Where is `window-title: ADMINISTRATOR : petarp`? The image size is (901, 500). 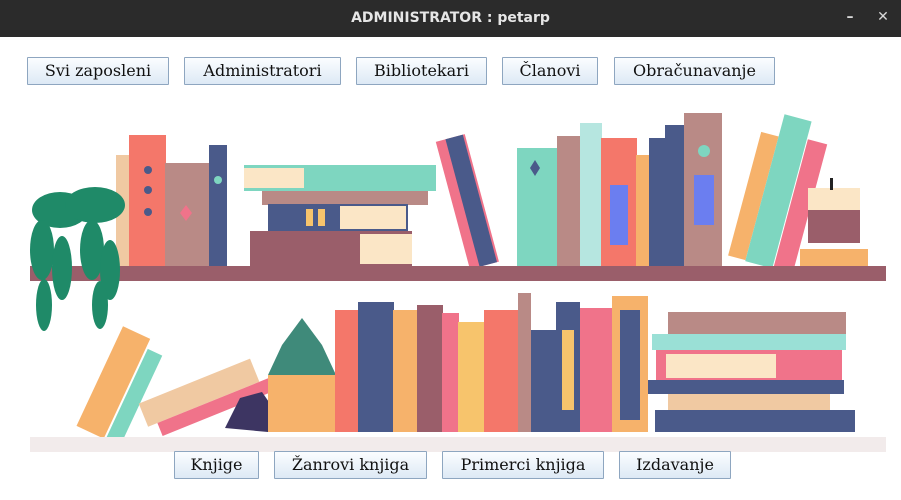 window-title: ADMINISTRATOR : petarp is located at coordinates (450, 18).